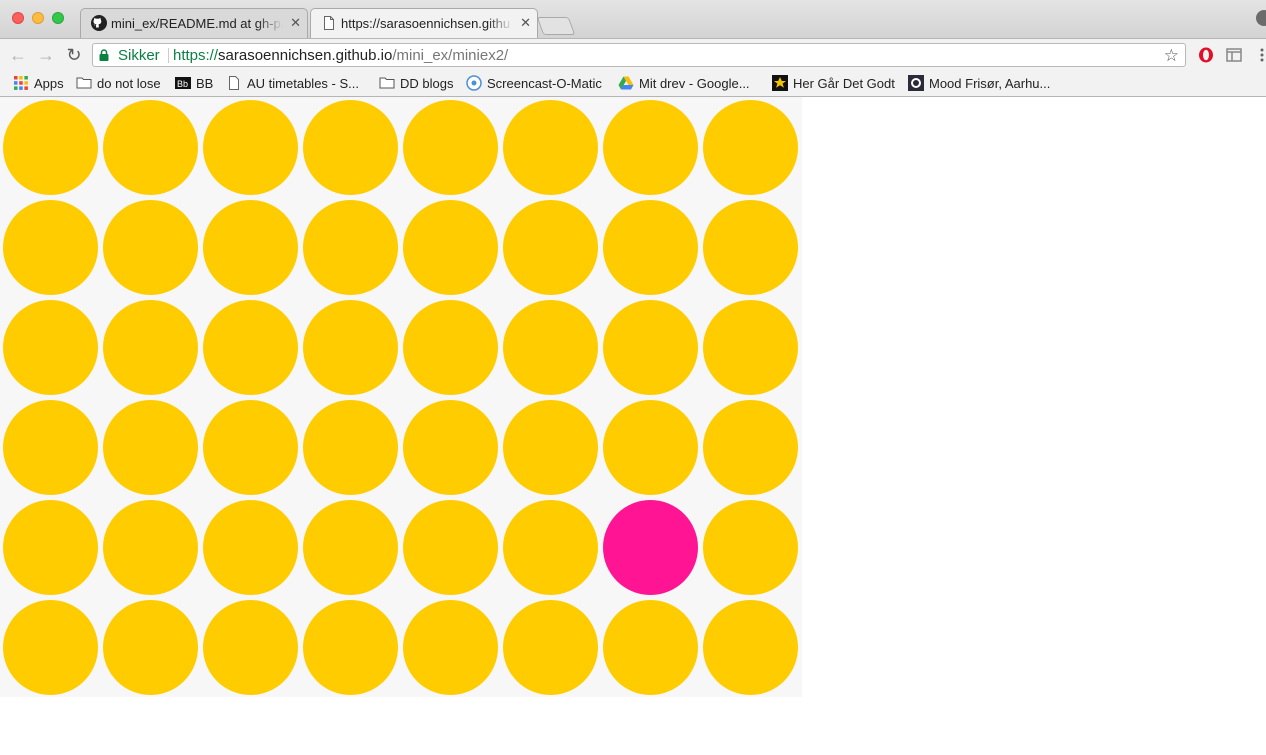 This screenshot has height=755, width=1266. Describe the element at coordinates (650, 547) in the screenshot. I see `highlighted-circle` at that location.